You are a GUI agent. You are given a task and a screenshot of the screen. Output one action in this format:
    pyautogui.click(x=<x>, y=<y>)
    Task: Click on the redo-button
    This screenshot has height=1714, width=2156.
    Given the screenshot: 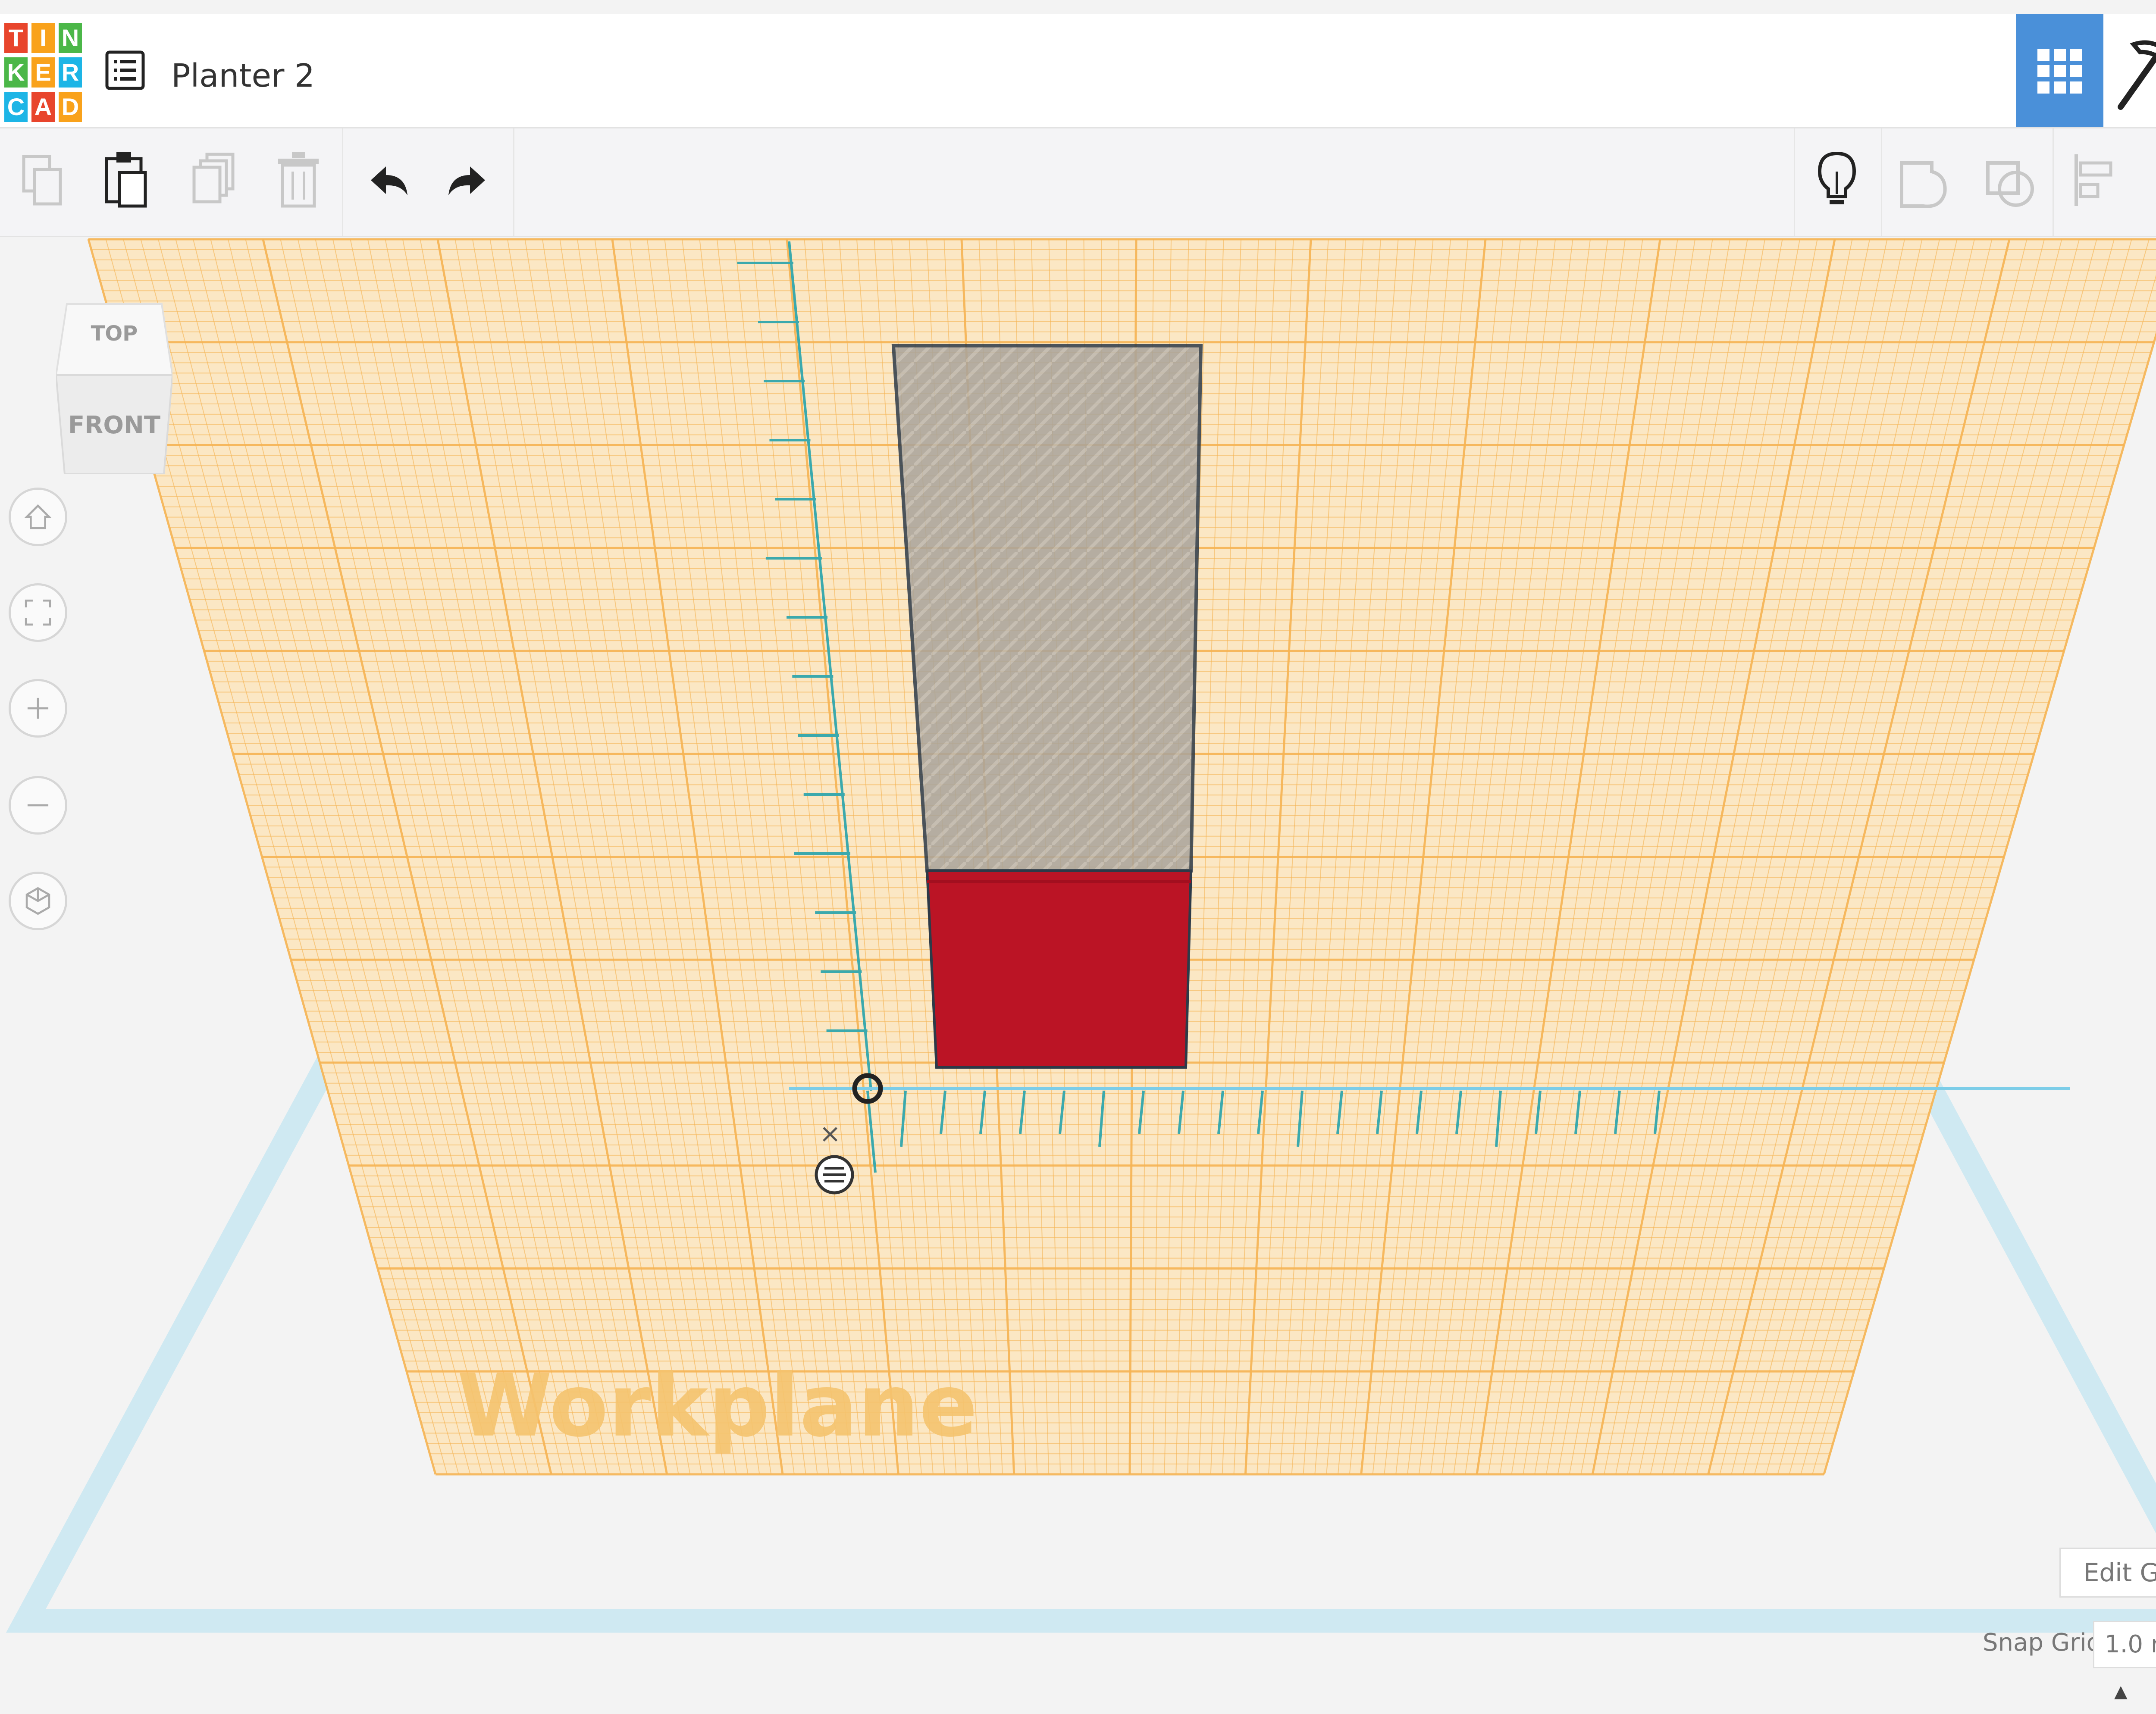 What is the action you would take?
    pyautogui.click(x=470, y=180)
    